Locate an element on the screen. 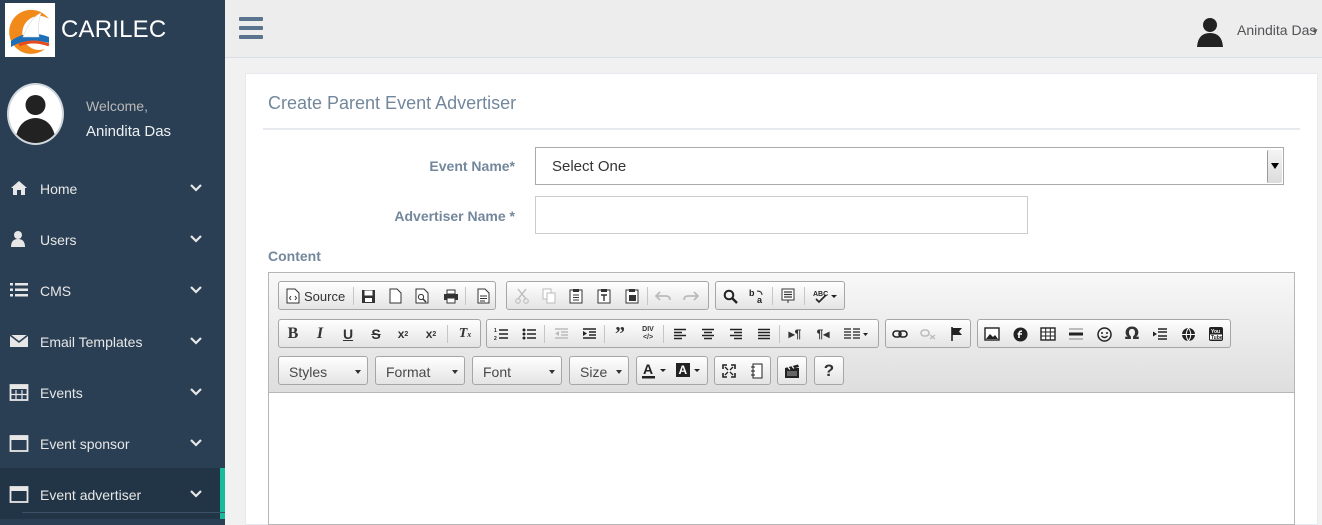 This screenshot has width=1322, height=525. svg-text: 2 is located at coordinates (495, 338).